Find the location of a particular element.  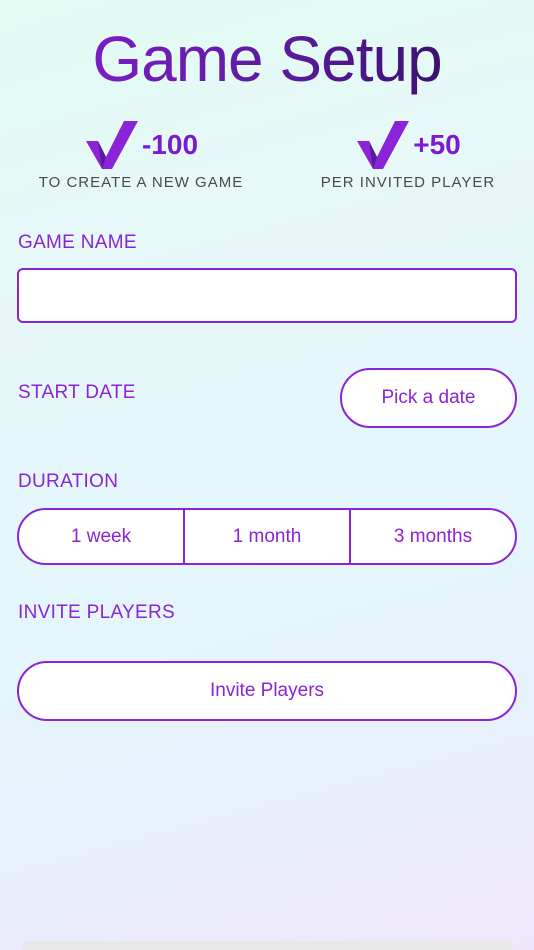

start-date-label: START DATE is located at coordinates (77, 392).